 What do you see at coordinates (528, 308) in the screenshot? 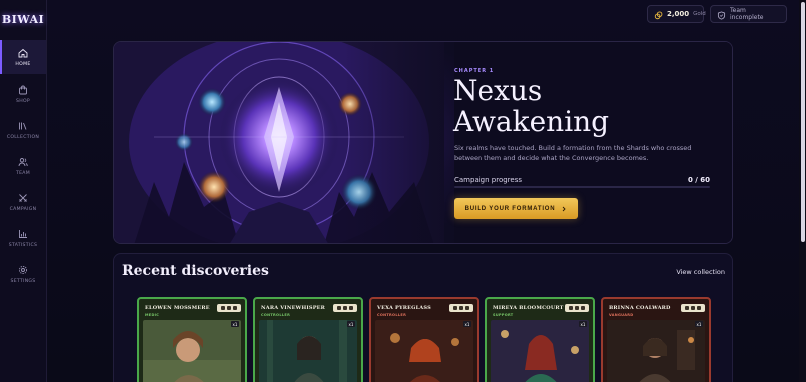
I see `card-name: MIREYA BLOOMCOURT` at bounding box center [528, 308].